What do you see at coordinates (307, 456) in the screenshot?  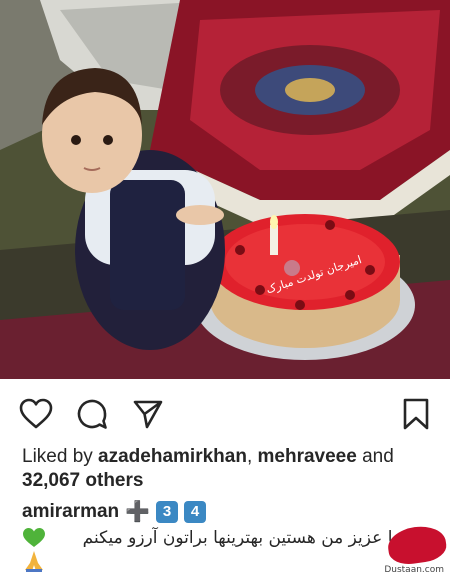 I see `liker-link-2: mehraveee` at bounding box center [307, 456].